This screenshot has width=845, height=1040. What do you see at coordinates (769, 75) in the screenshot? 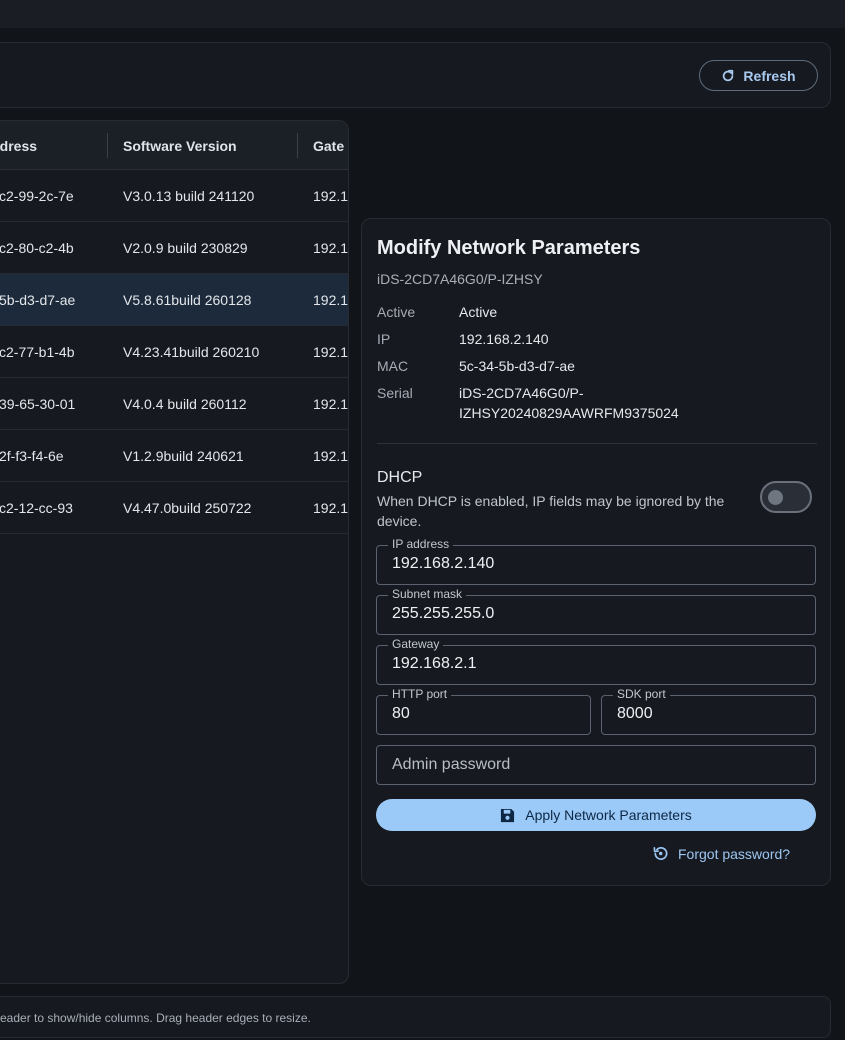
I see `refresh-label: Refresh` at bounding box center [769, 75].